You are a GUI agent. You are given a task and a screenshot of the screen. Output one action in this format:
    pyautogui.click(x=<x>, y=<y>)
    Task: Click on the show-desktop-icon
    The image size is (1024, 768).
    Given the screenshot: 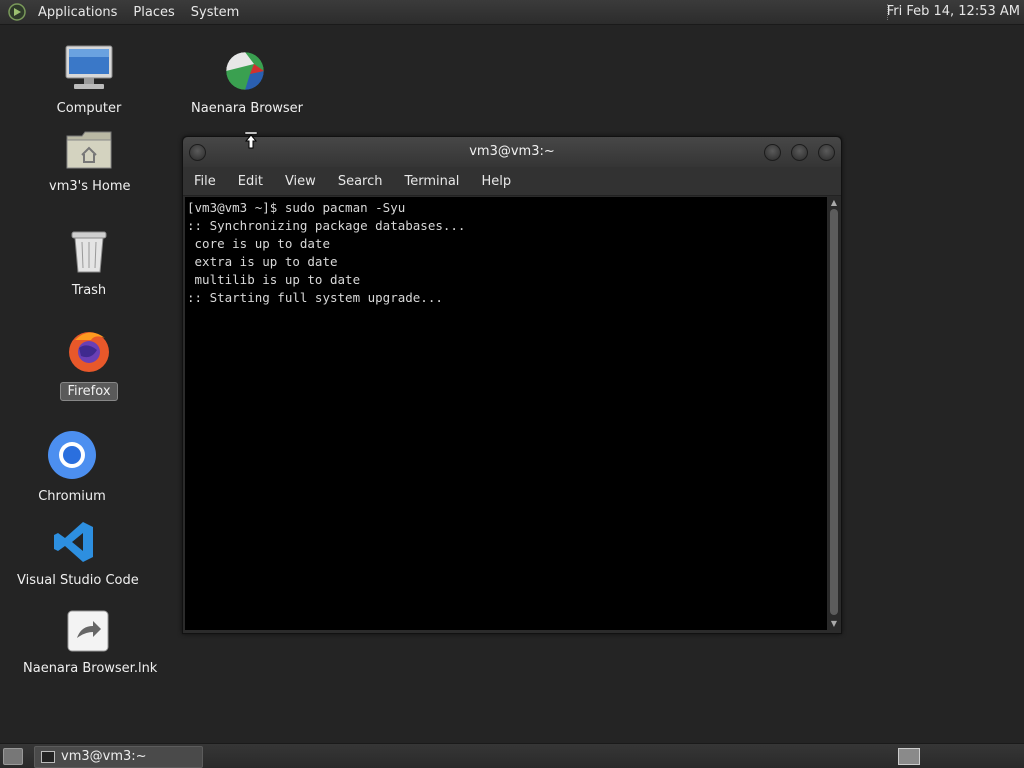 What is the action you would take?
    pyautogui.click(x=13, y=756)
    